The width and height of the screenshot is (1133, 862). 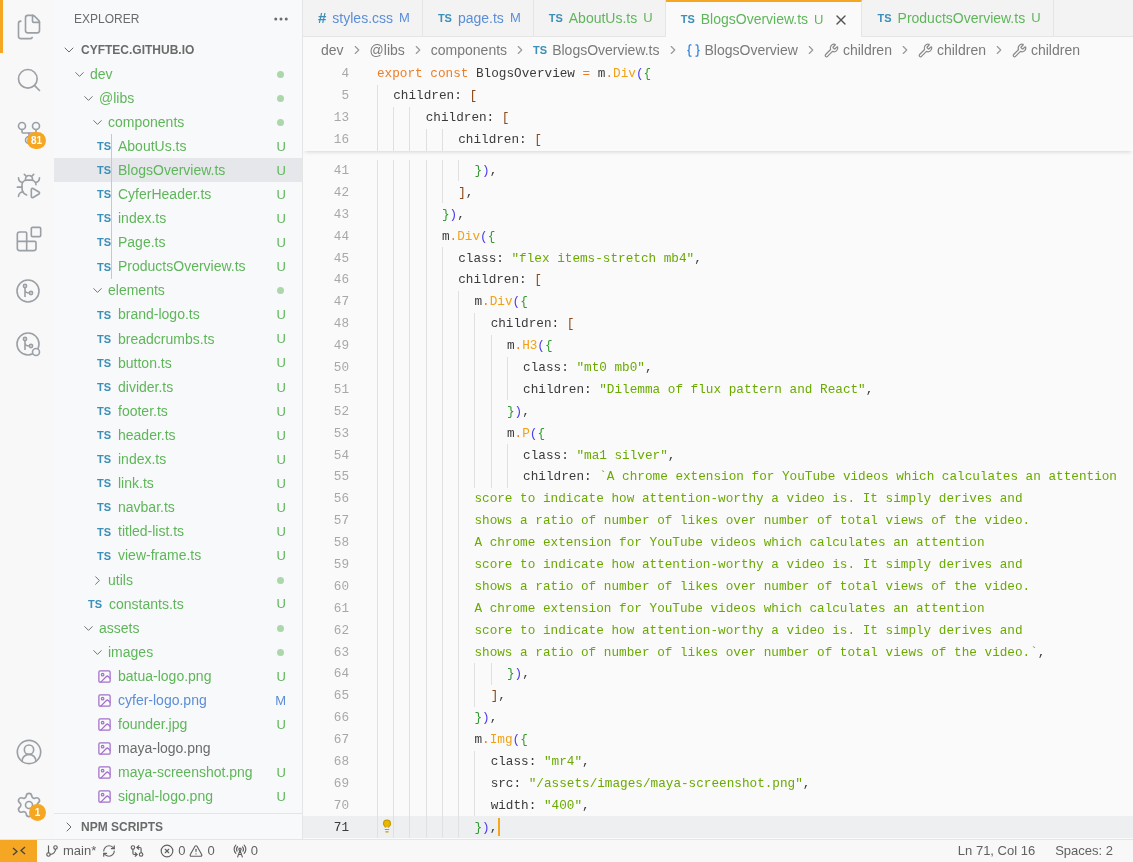 What do you see at coordinates (499, 827) in the screenshot?
I see `text-cursor` at bounding box center [499, 827].